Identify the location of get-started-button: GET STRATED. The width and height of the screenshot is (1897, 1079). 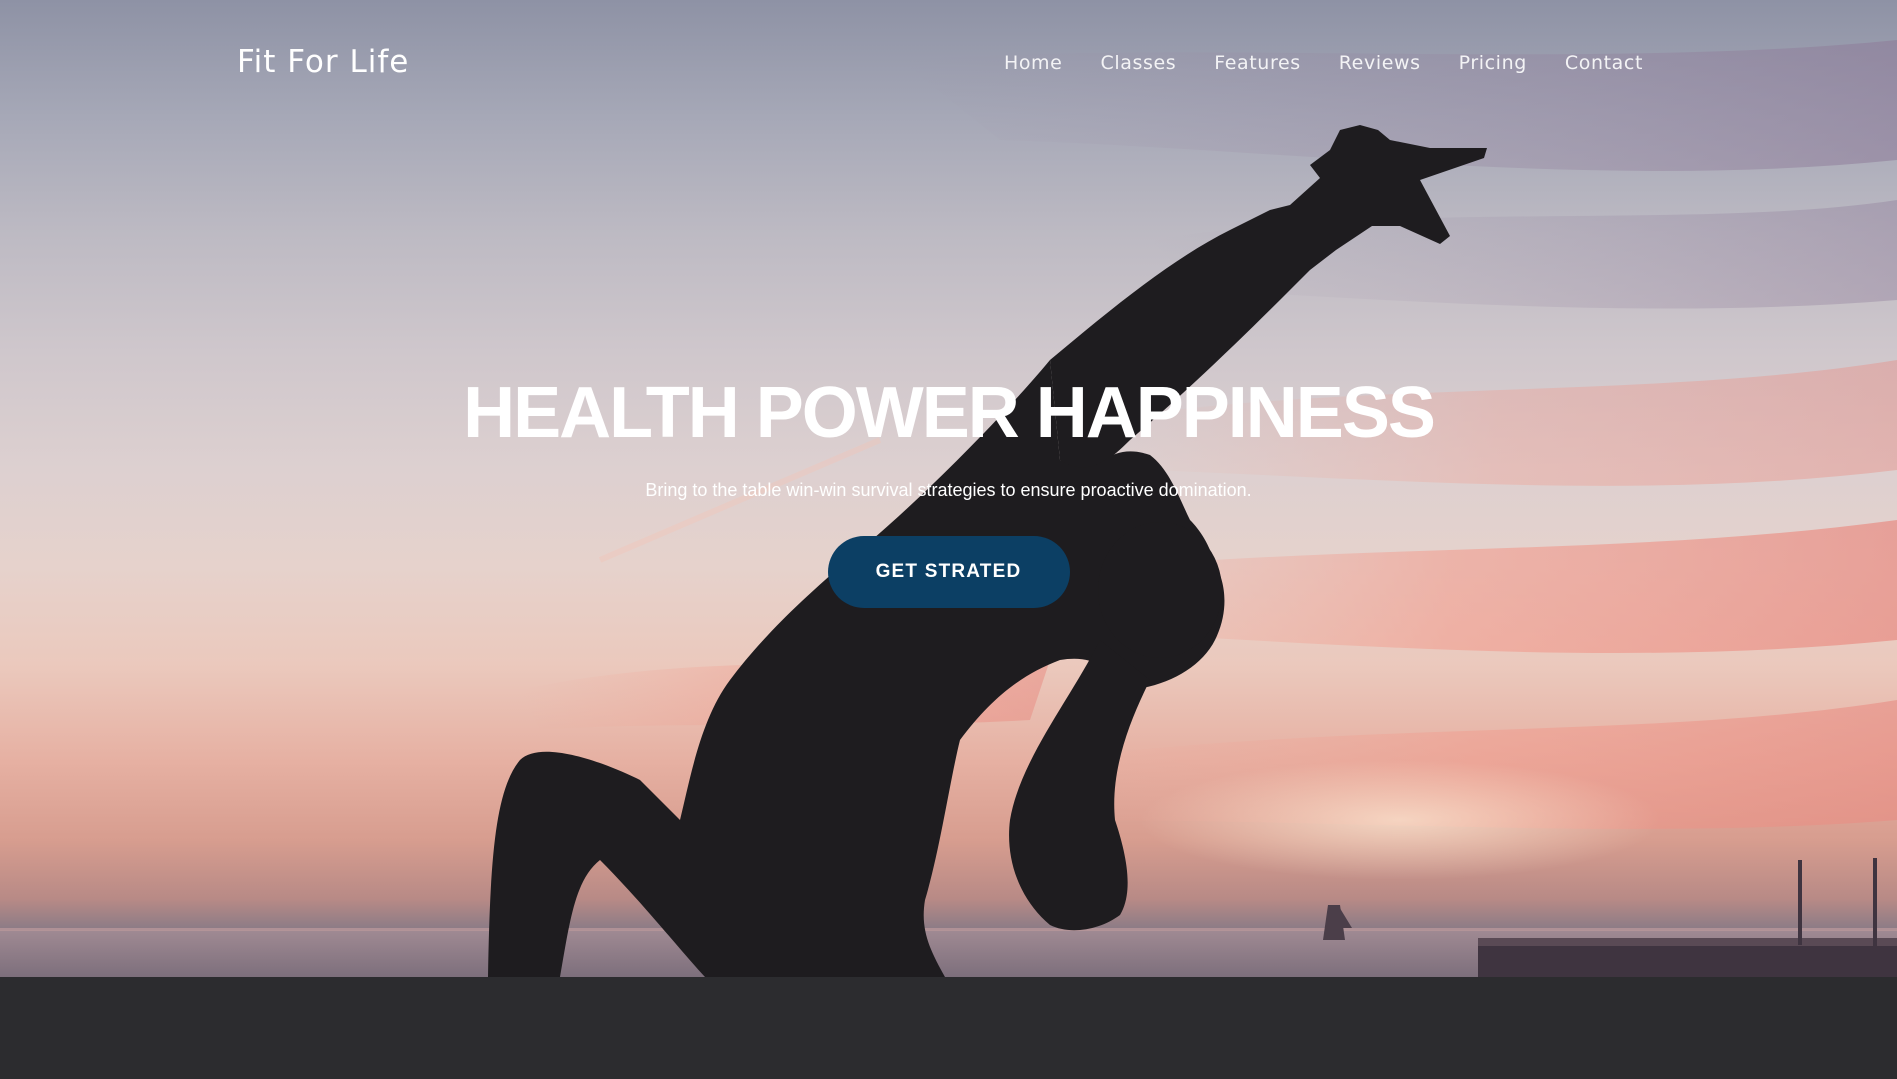
(948, 572).